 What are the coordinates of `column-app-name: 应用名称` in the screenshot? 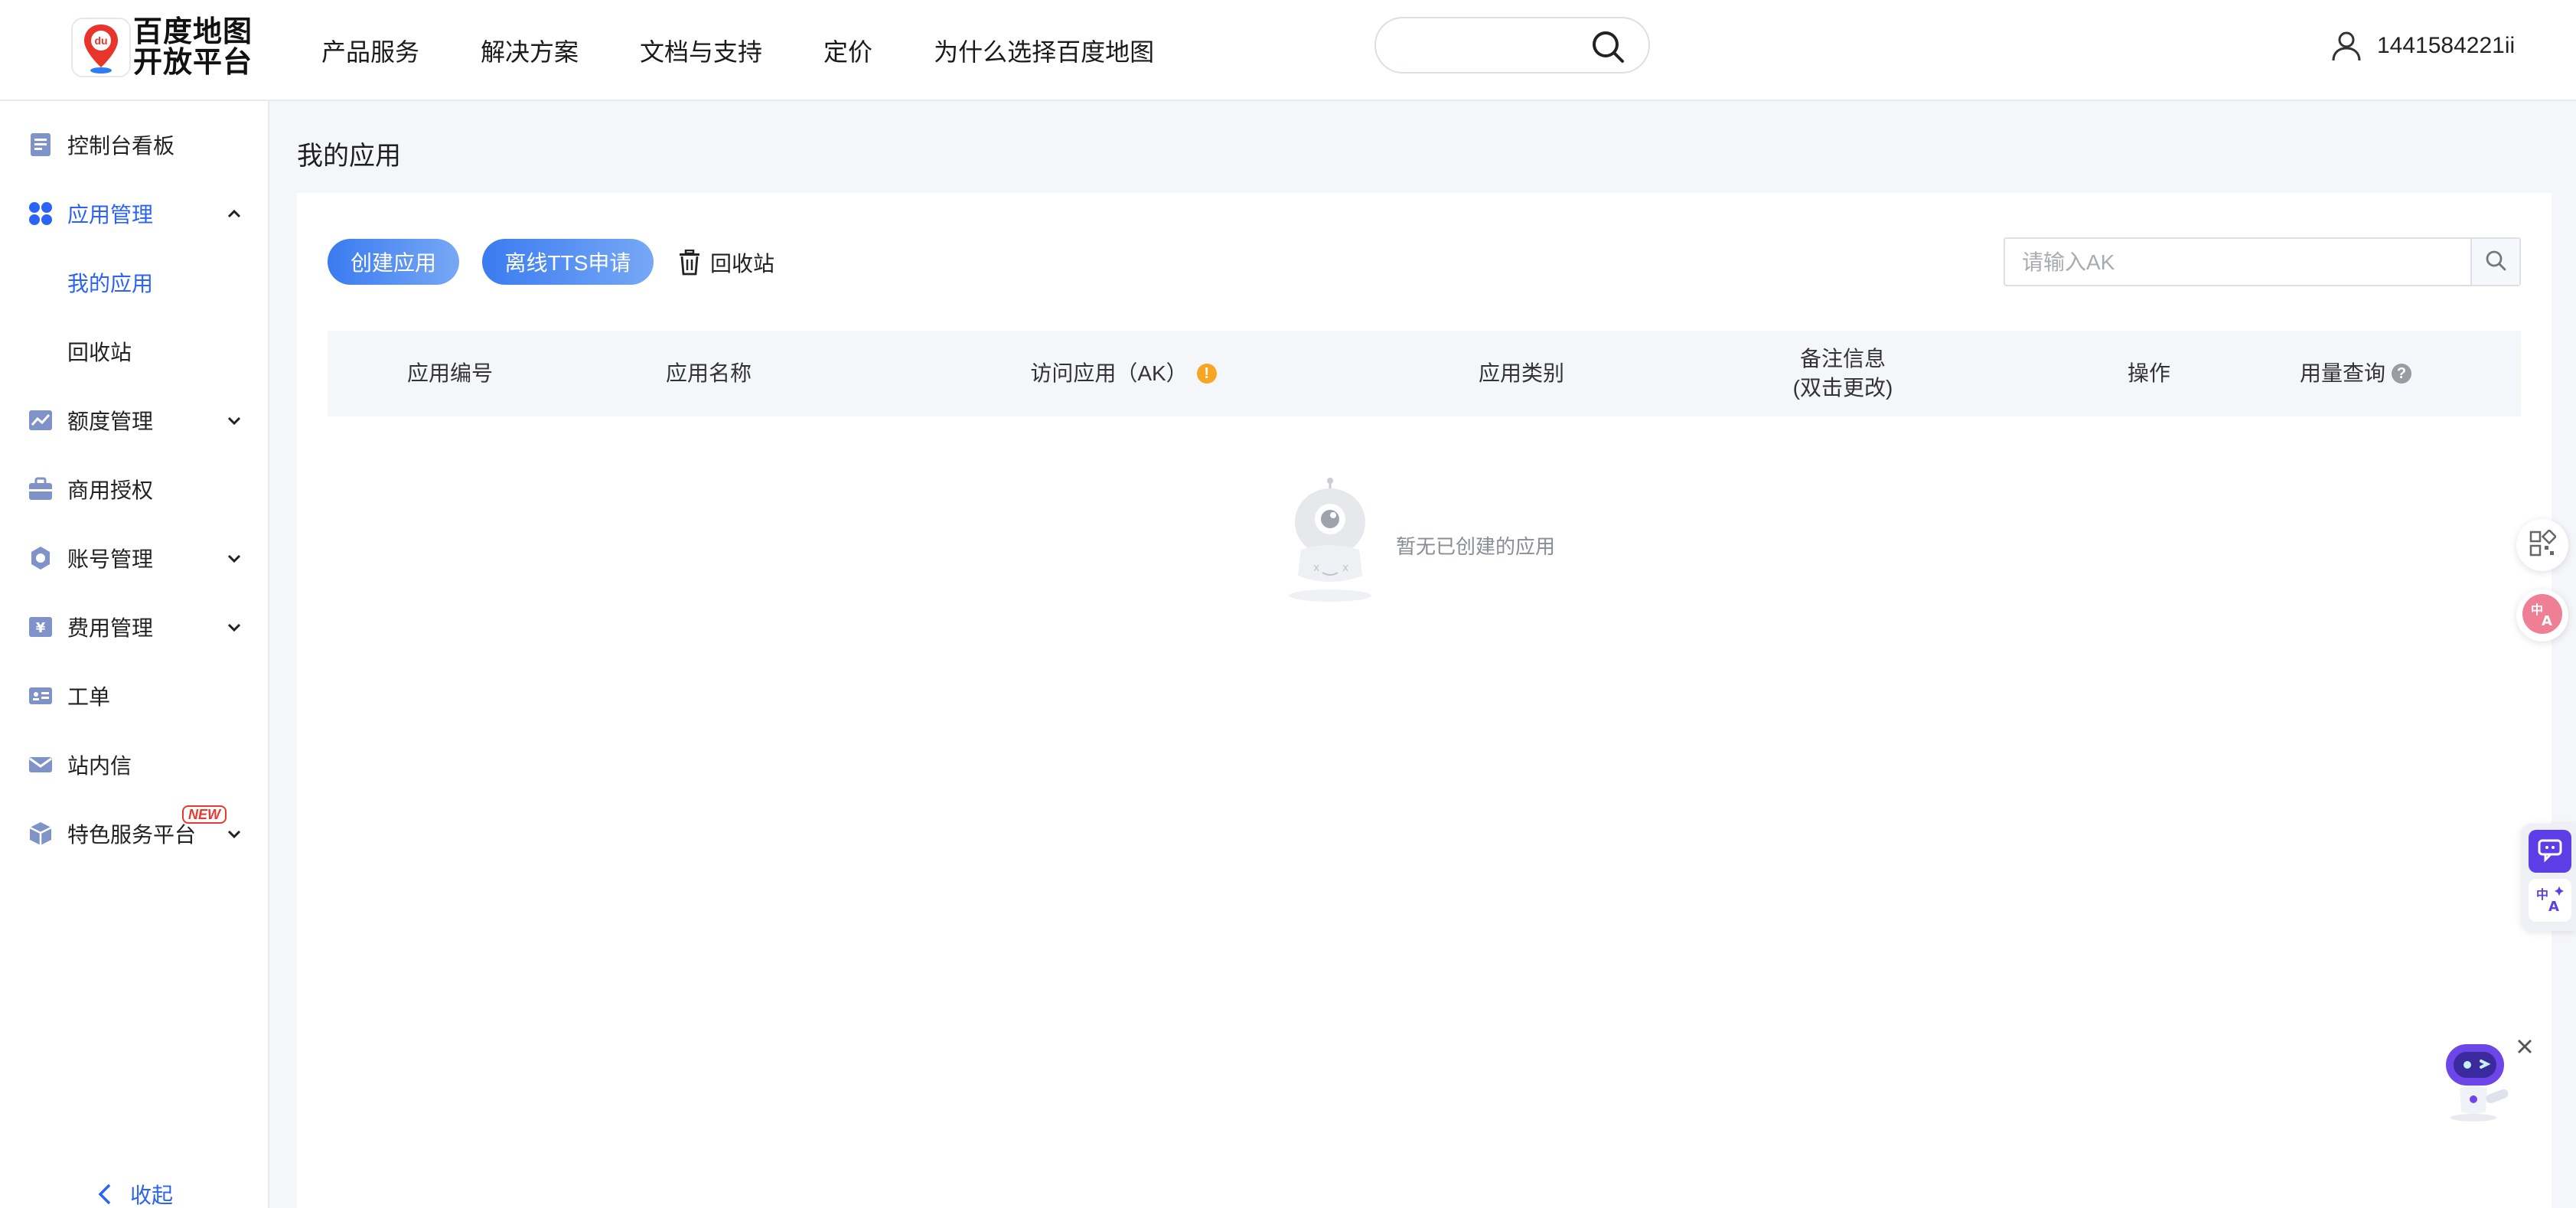 It's located at (708, 373).